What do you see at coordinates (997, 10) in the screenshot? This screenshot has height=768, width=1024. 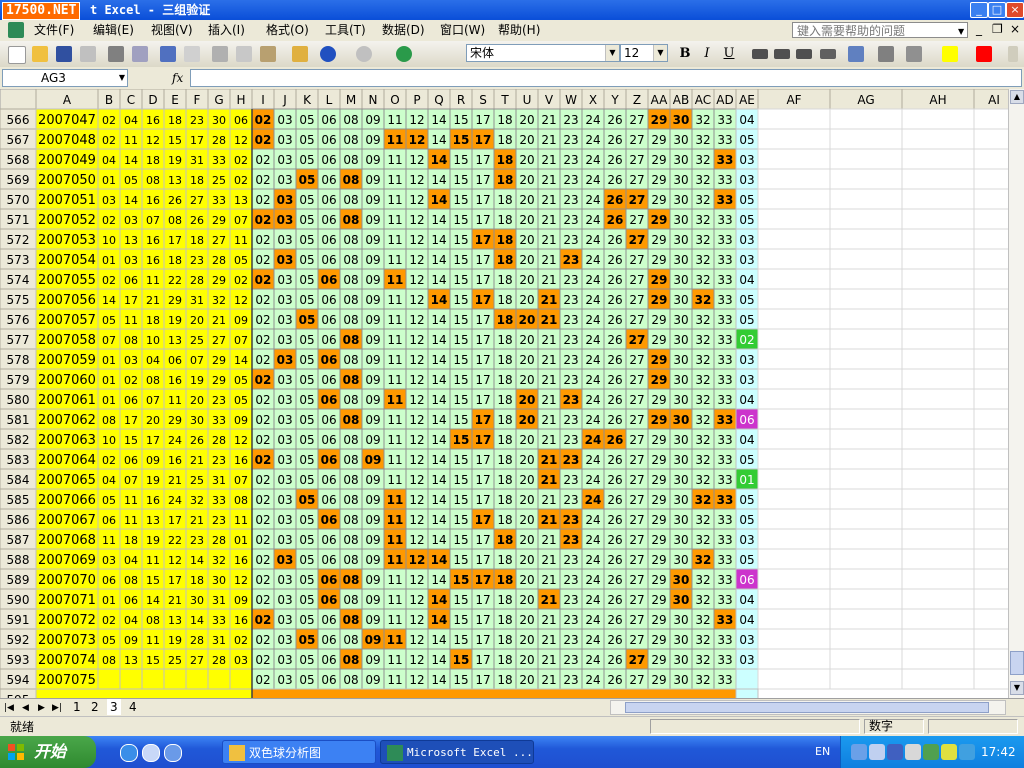 I see `maximize-button: □` at bounding box center [997, 10].